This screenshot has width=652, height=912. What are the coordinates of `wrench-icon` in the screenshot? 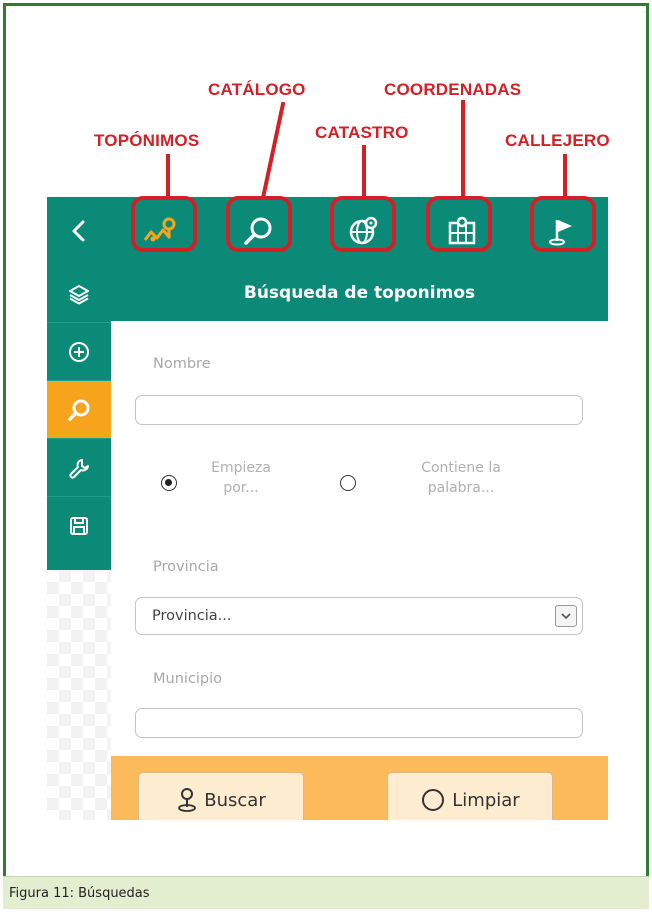 It's located at (79, 468).